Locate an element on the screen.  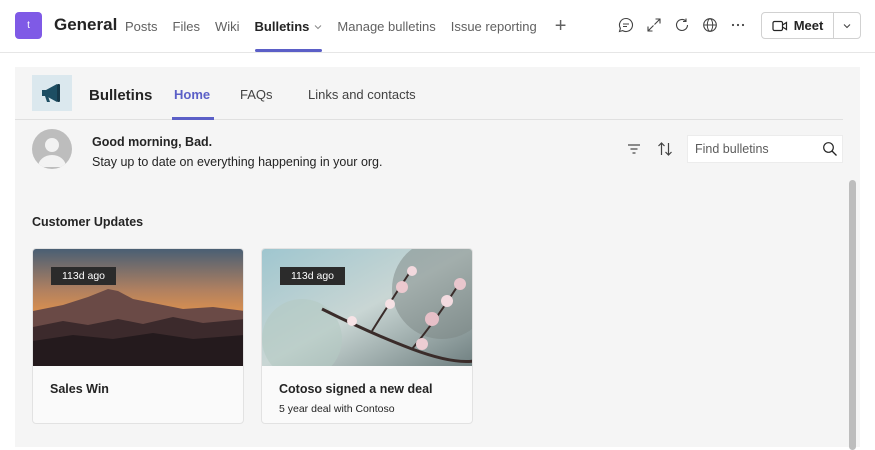
sort-icon is located at coordinates (665, 149).